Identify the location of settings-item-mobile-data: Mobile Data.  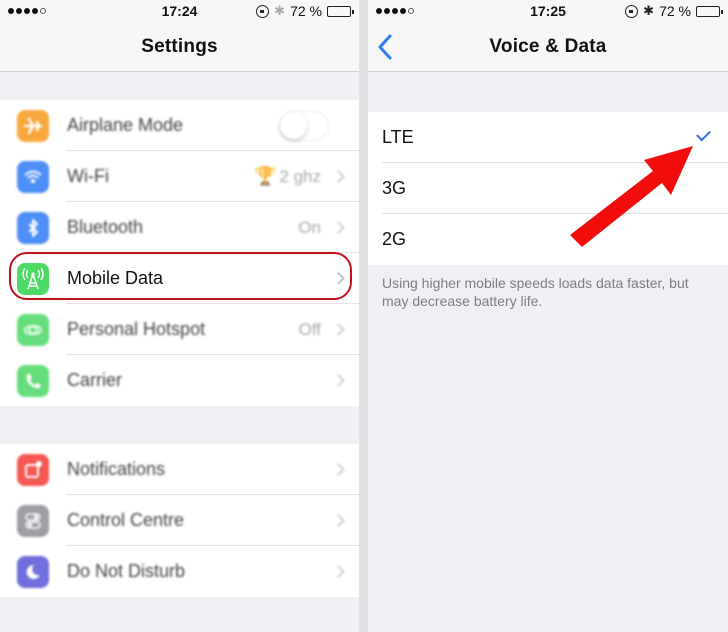
(179, 278).